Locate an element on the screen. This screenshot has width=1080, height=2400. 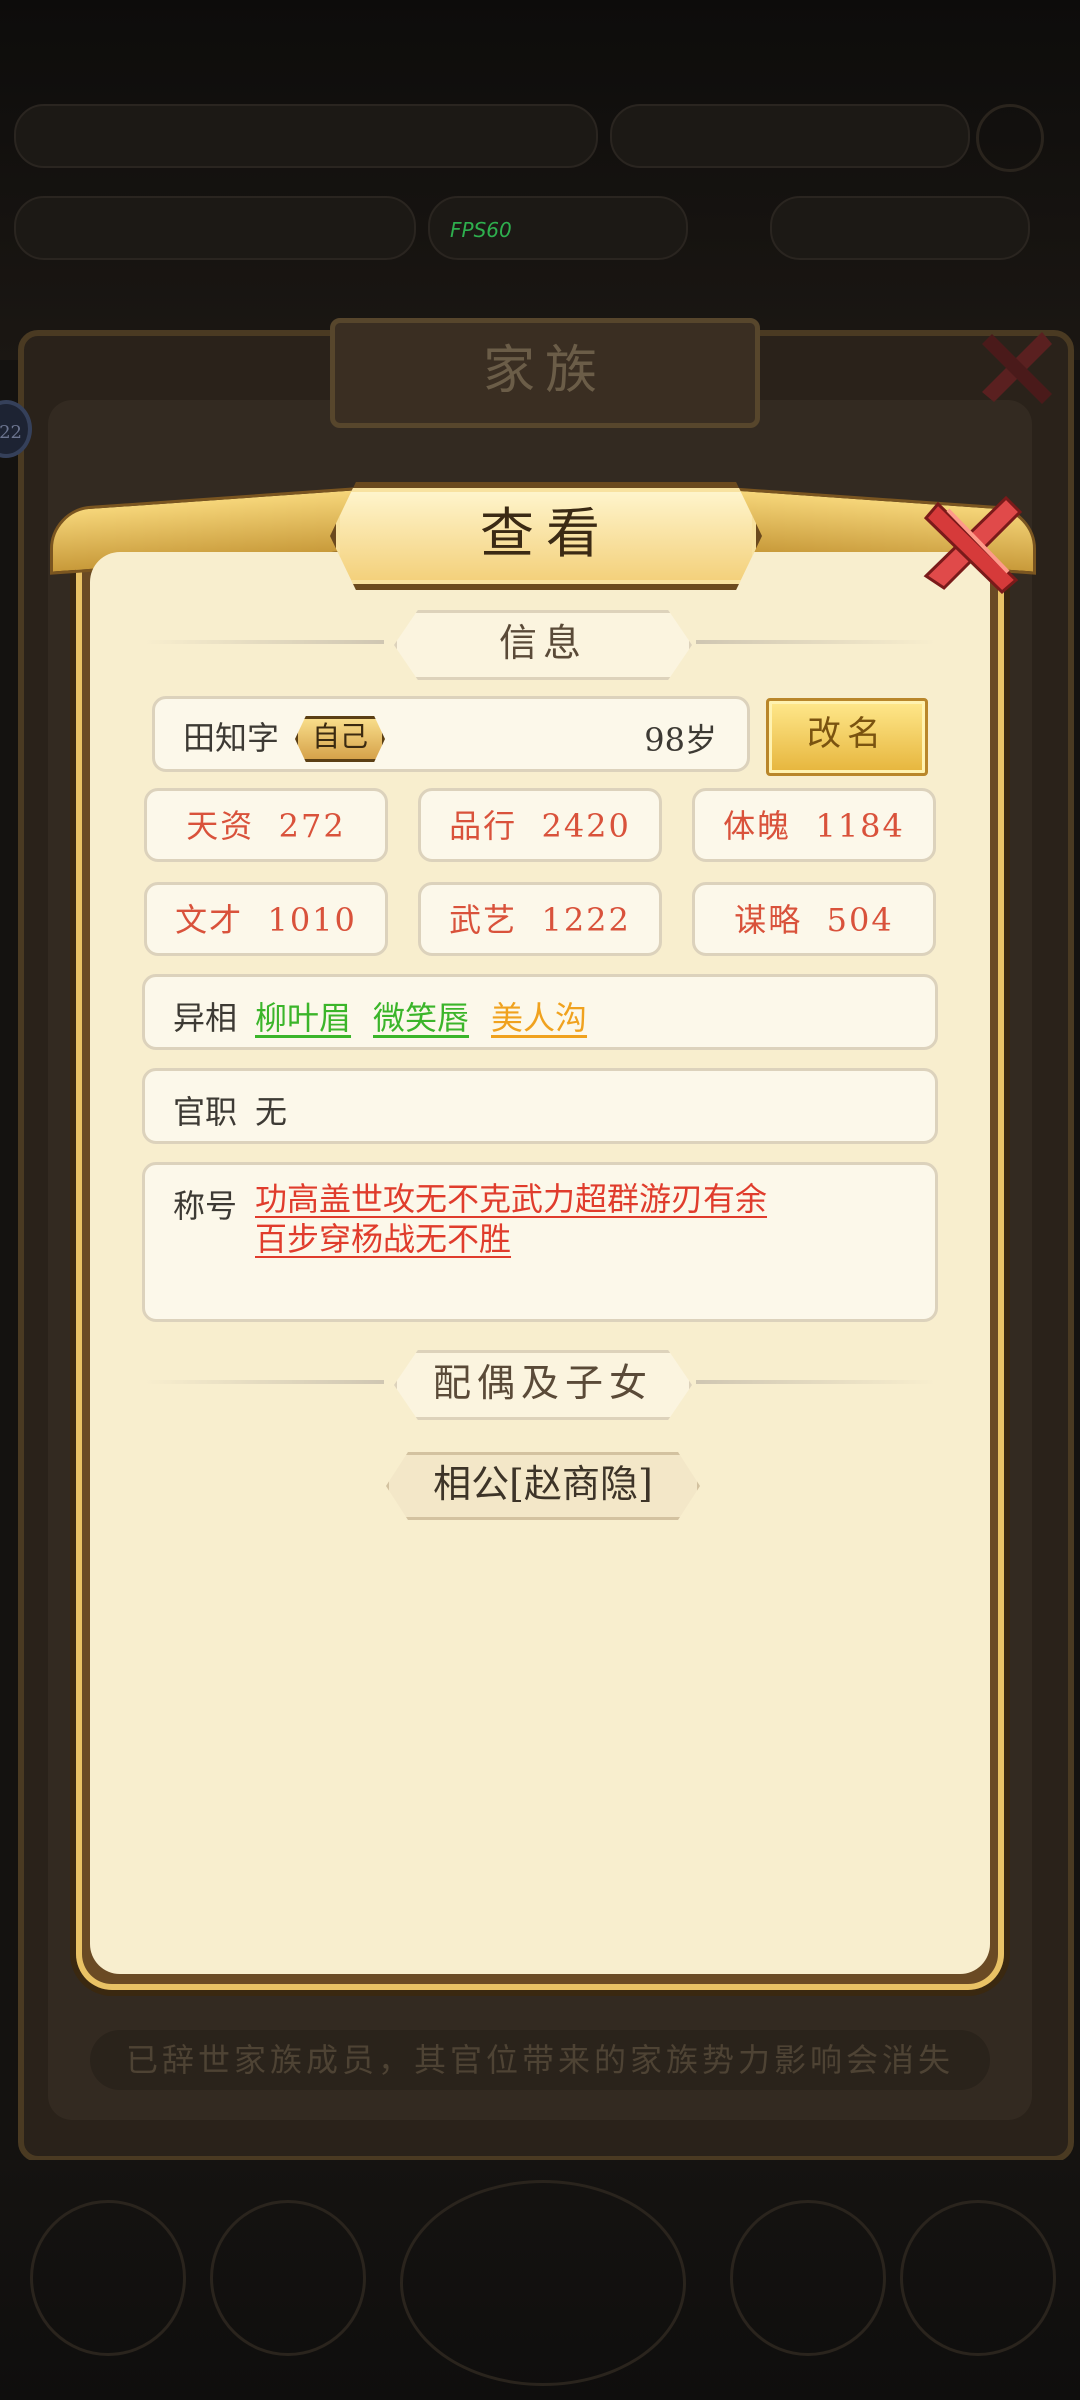
name-field: 田知字 自己 98岁 is located at coordinates (451, 734).